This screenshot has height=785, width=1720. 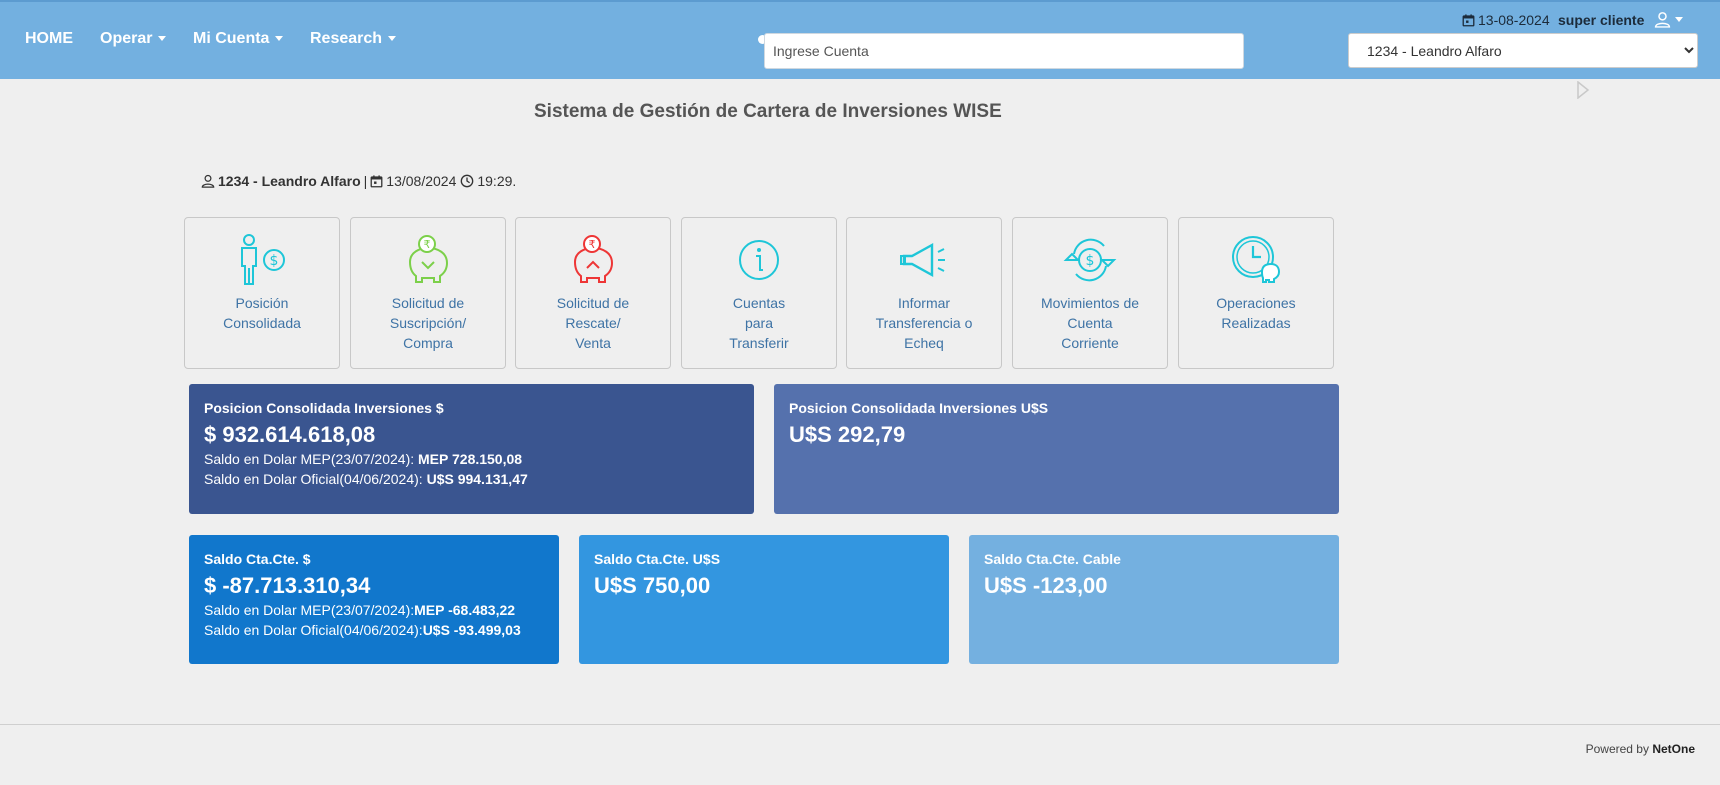 I want to click on account-name: 1234 - Leandro Alfaro, so click(x=289, y=181).